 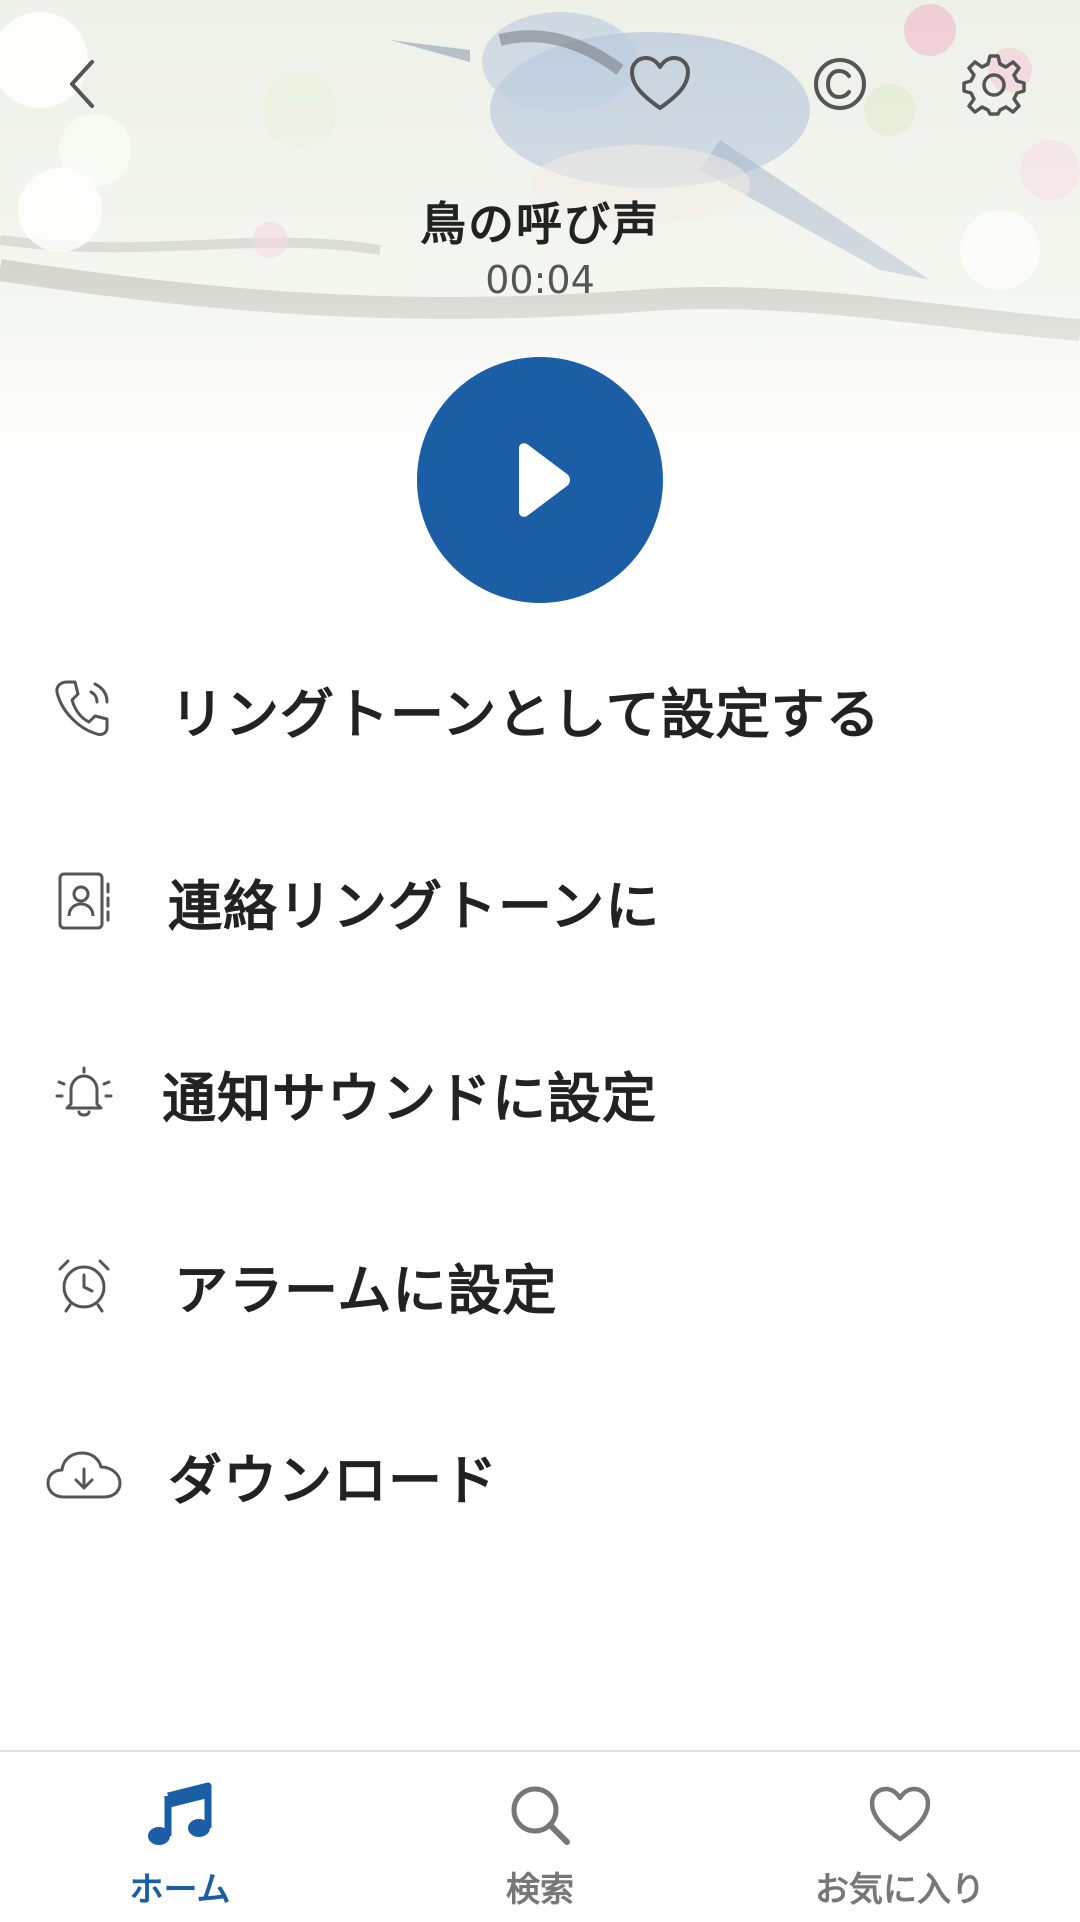 I want to click on bell-icon, so click(x=84, y=1093).